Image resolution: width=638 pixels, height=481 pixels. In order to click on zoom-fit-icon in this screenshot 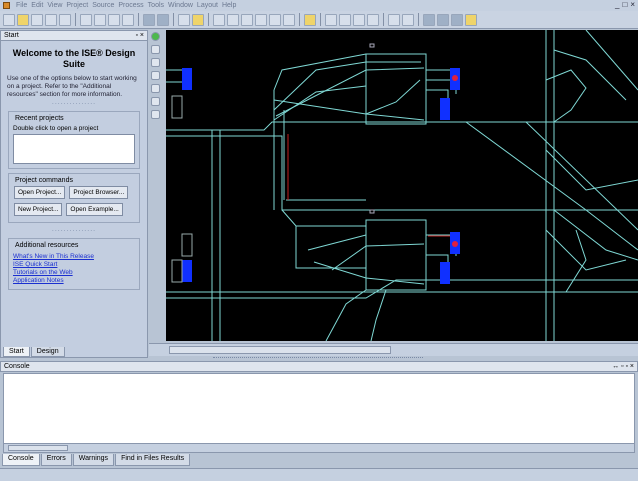, I will do `click(247, 19)`.